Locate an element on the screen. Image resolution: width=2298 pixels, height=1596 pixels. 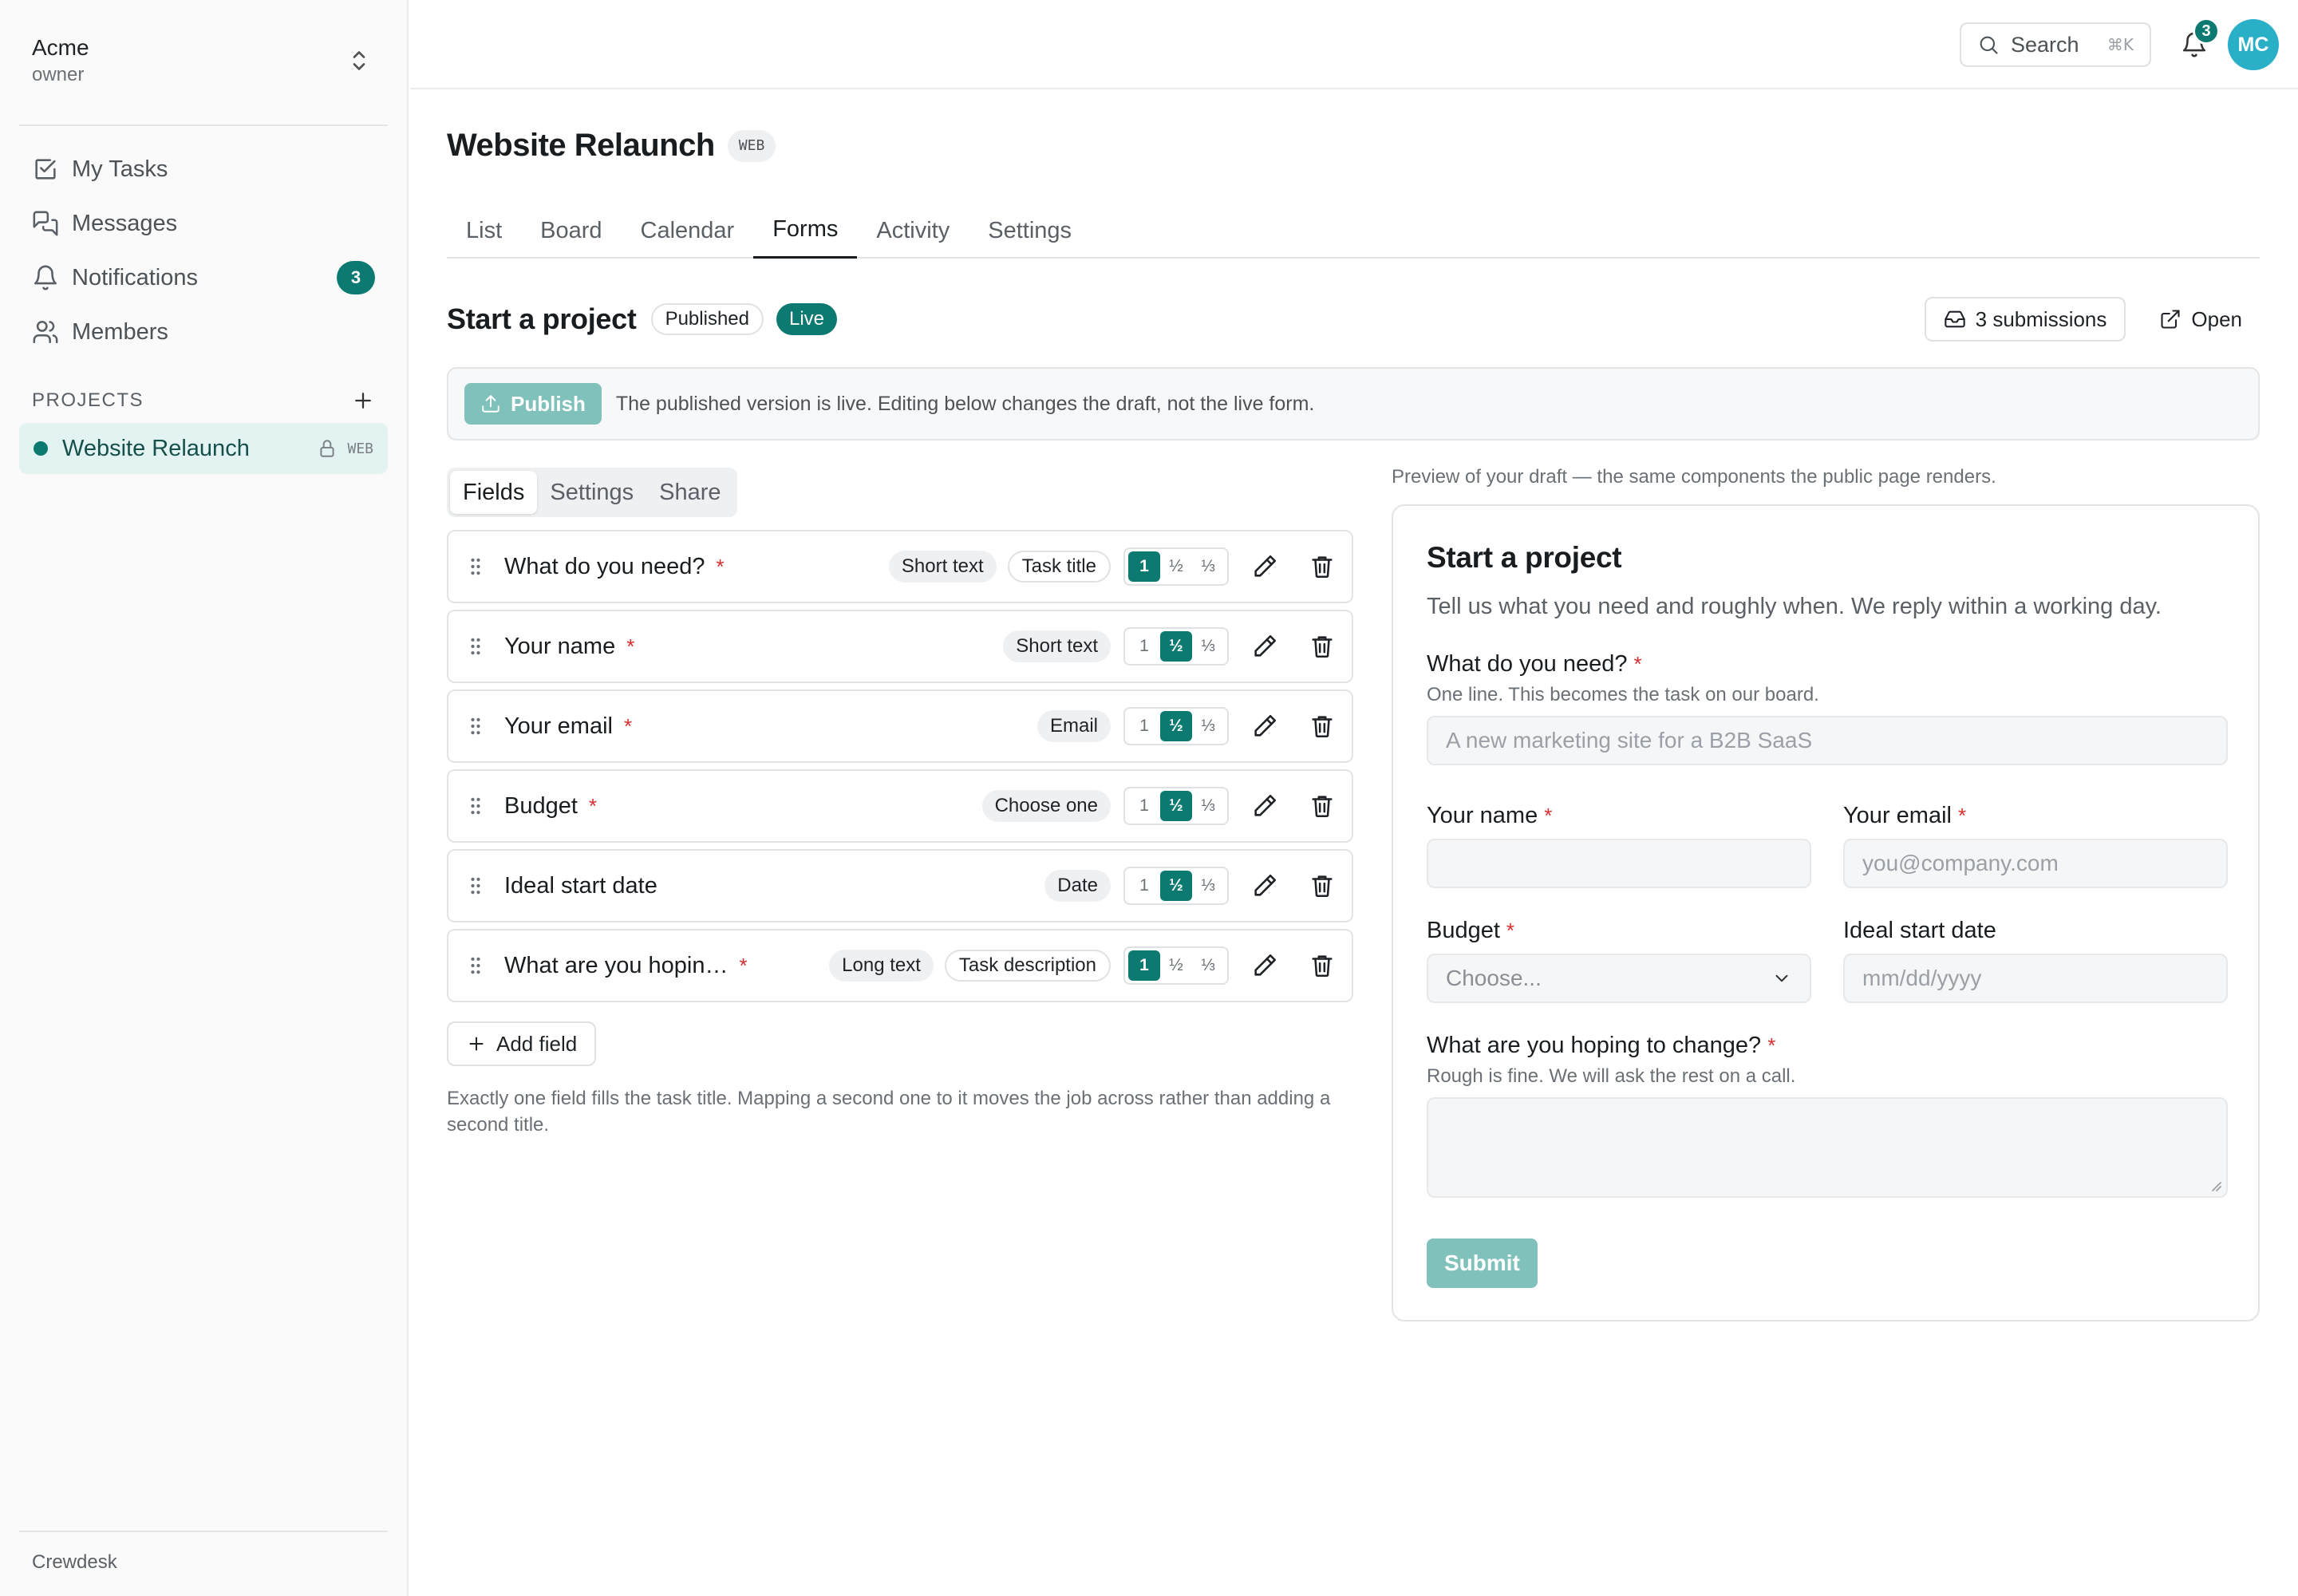
search-label: Search is located at coordinates (2045, 44).